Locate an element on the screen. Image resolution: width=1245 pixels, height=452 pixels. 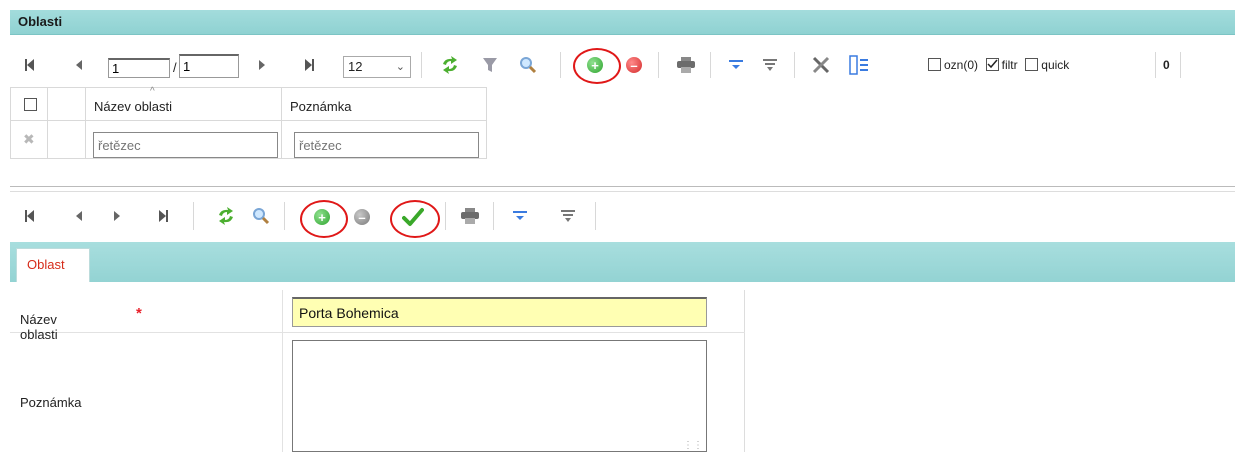
ozn-label: ozn(0) is located at coordinates (961, 64).